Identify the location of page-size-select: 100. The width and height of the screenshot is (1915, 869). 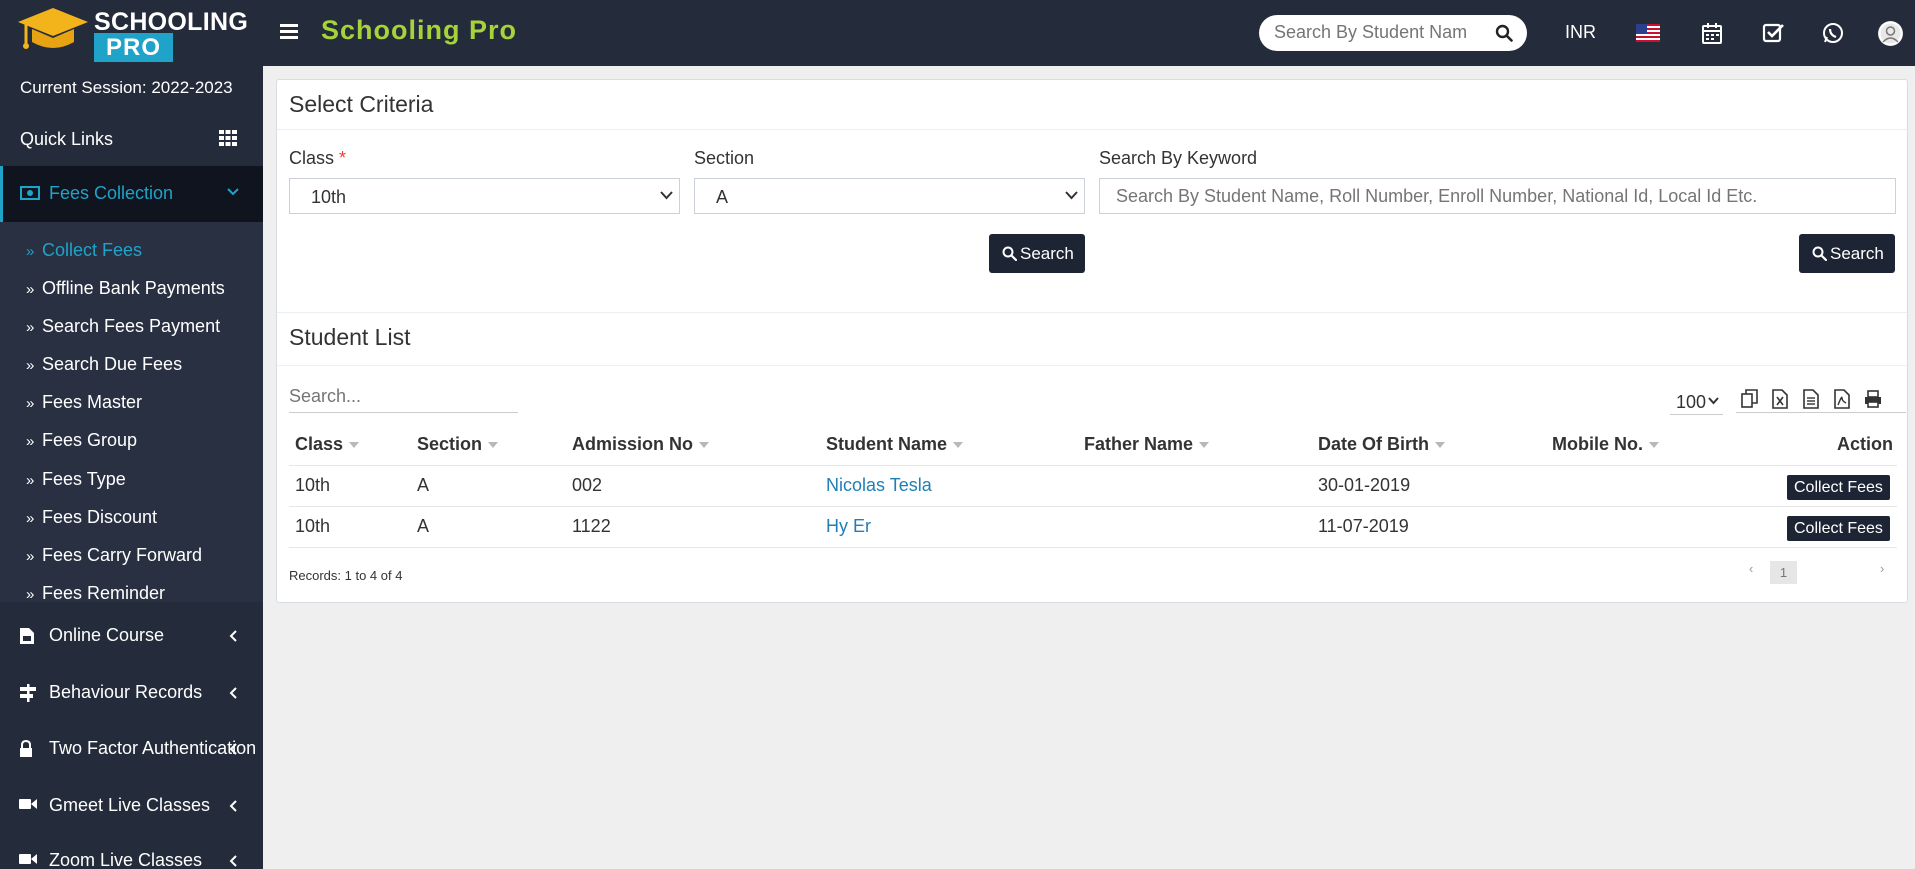
(1696, 401).